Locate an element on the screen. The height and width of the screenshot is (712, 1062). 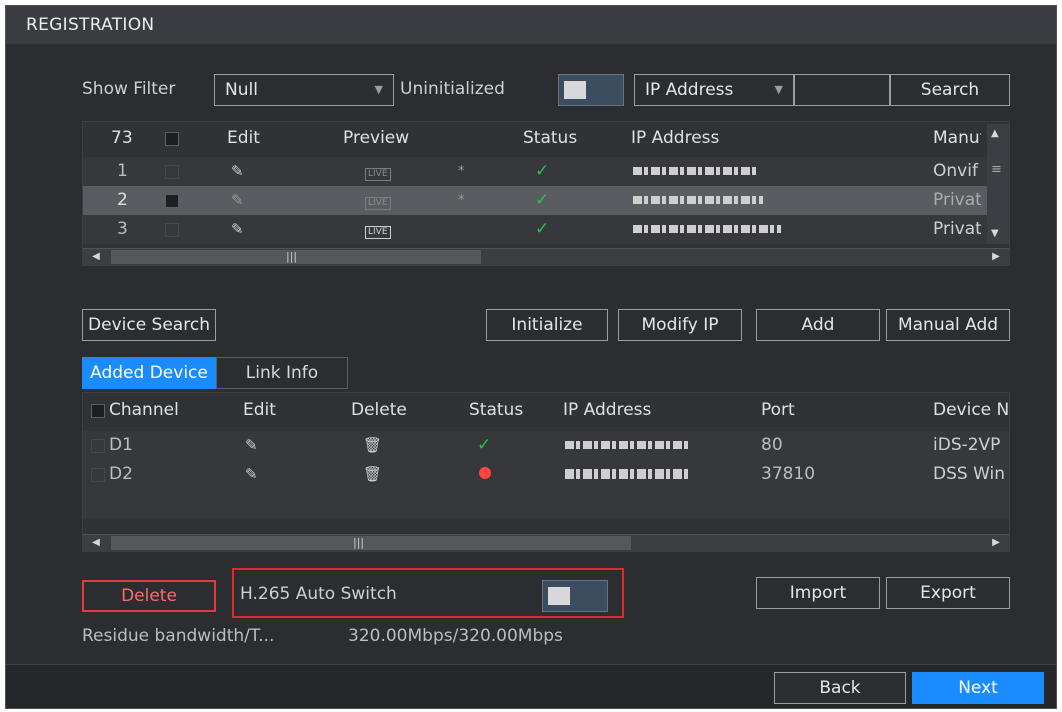
device-name-cell: DSS Win is located at coordinates (969, 474).